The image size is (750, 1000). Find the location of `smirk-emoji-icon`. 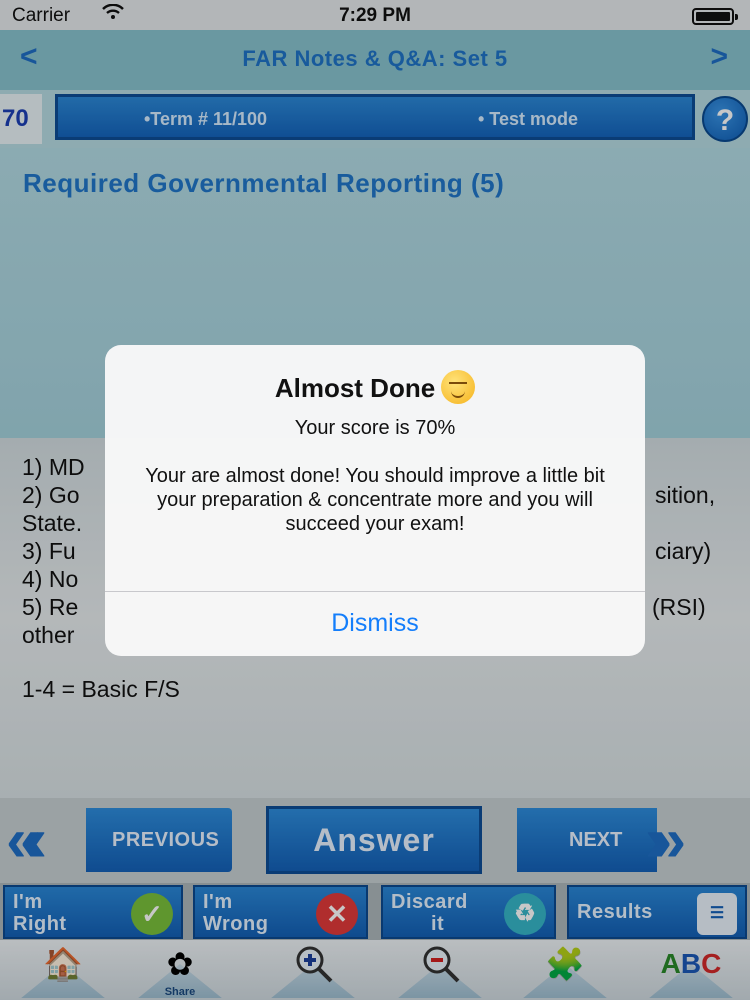

smirk-emoji-icon is located at coordinates (458, 387).